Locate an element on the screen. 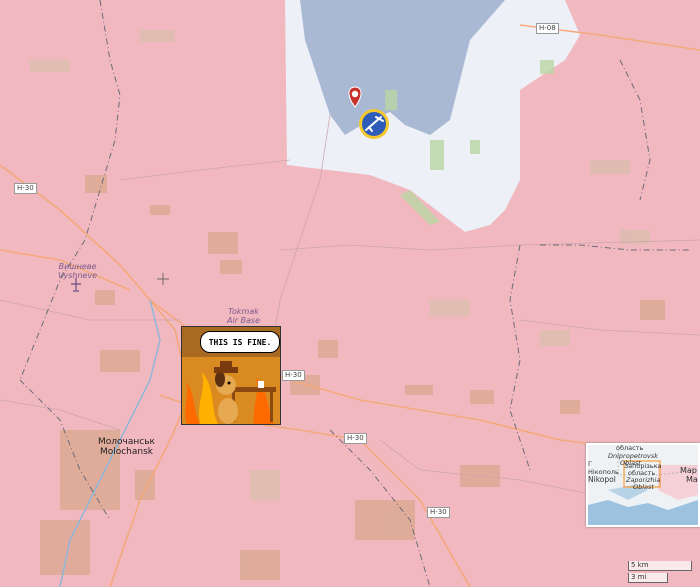 Image resolution: width=700 pixels, height=587 pixels. minimap-label: Ма is located at coordinates (692, 479).